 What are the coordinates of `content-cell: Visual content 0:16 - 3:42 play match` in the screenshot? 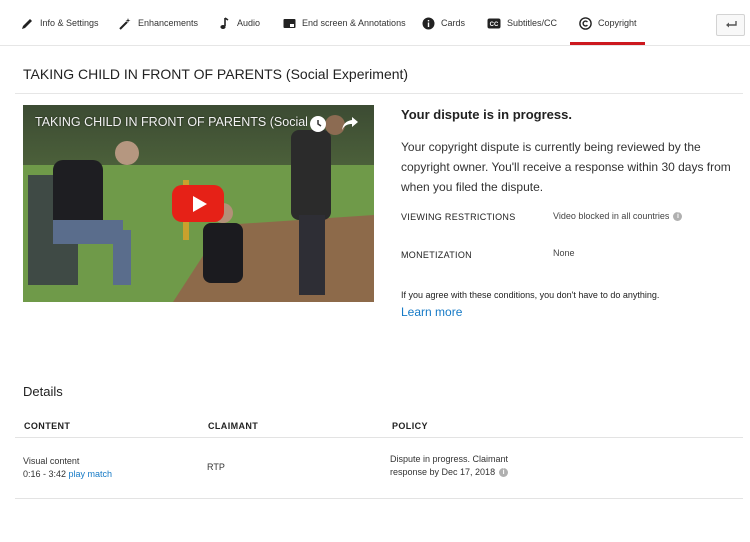 It's located at (67, 468).